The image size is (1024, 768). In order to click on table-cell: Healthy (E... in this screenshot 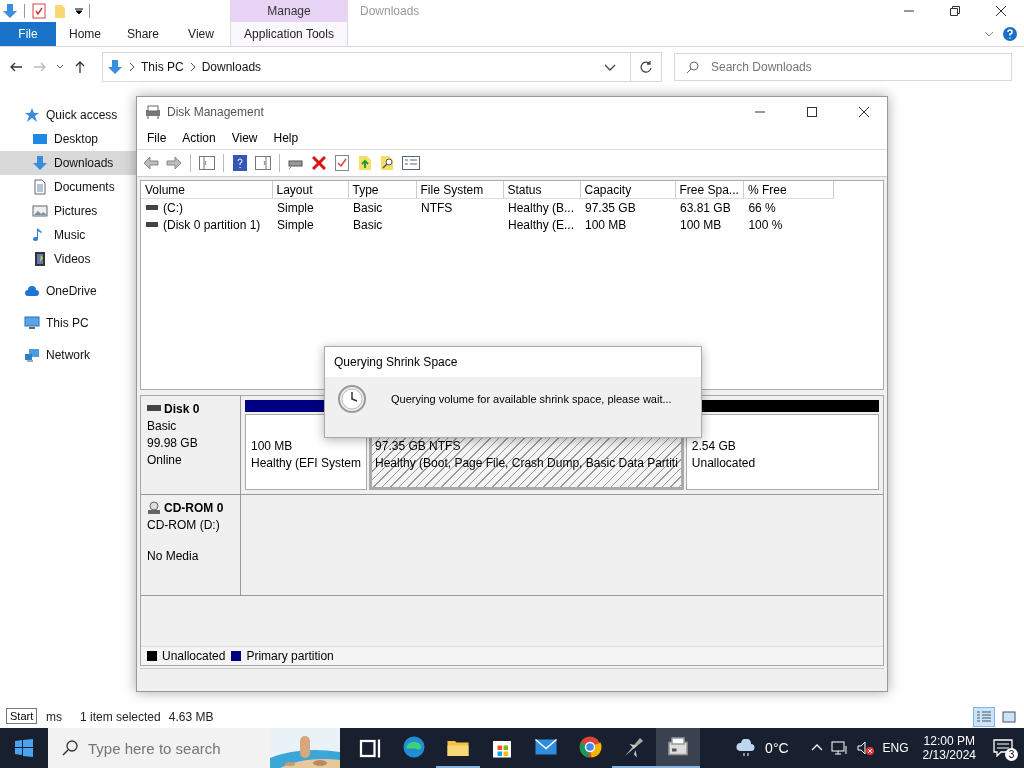, I will do `click(541, 224)`.